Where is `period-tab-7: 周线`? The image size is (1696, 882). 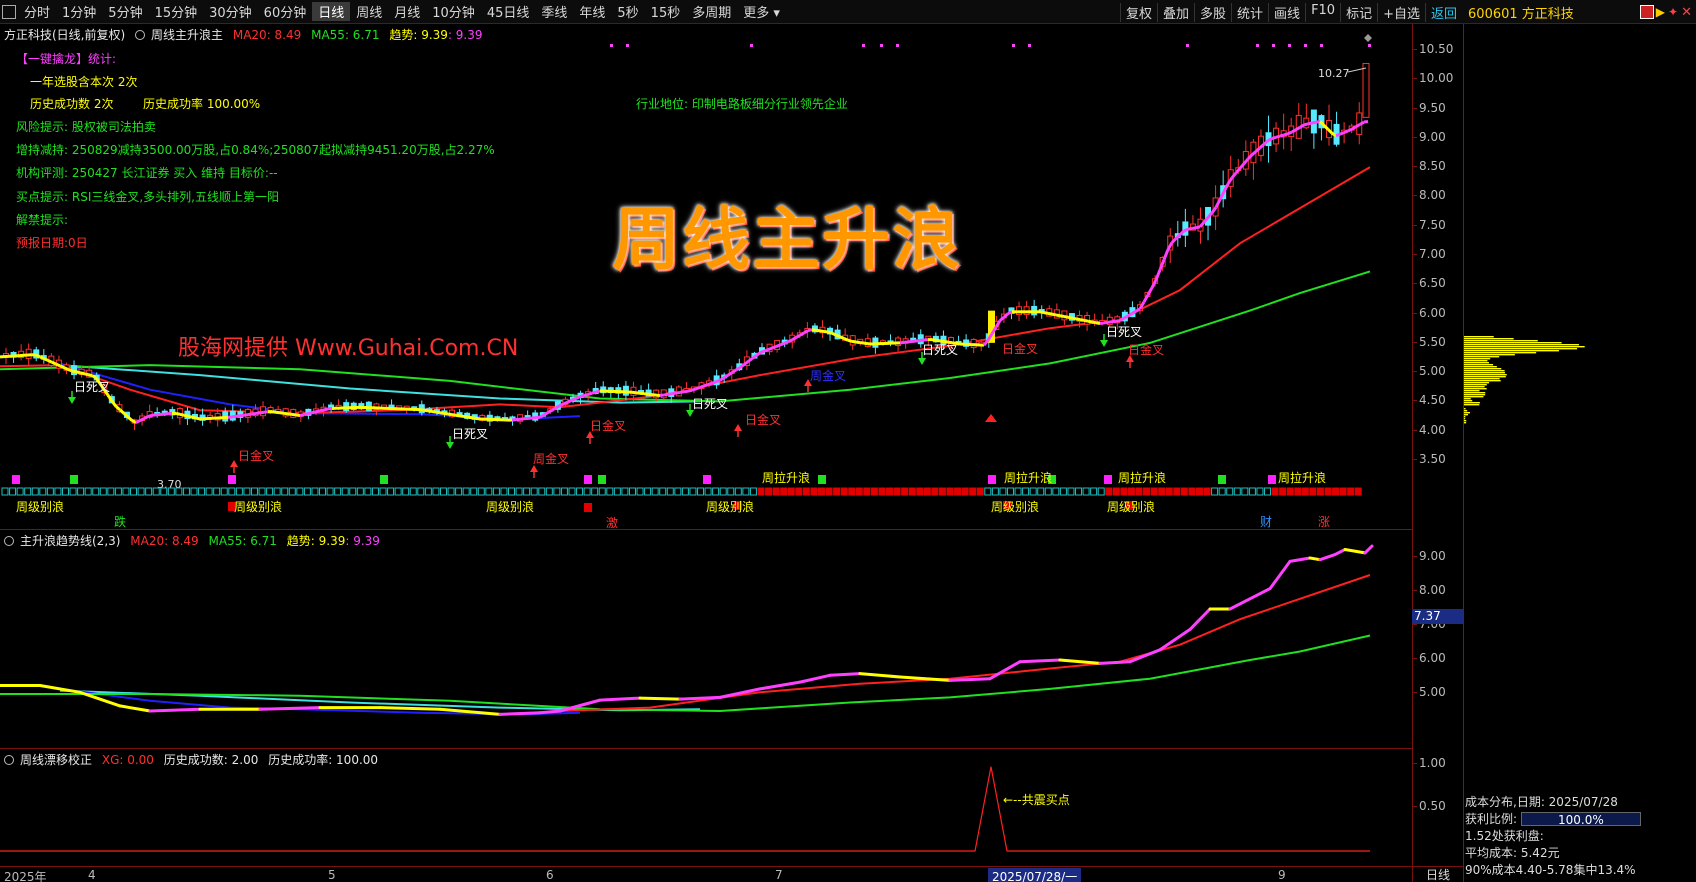
period-tab-7: 周线 is located at coordinates (369, 11).